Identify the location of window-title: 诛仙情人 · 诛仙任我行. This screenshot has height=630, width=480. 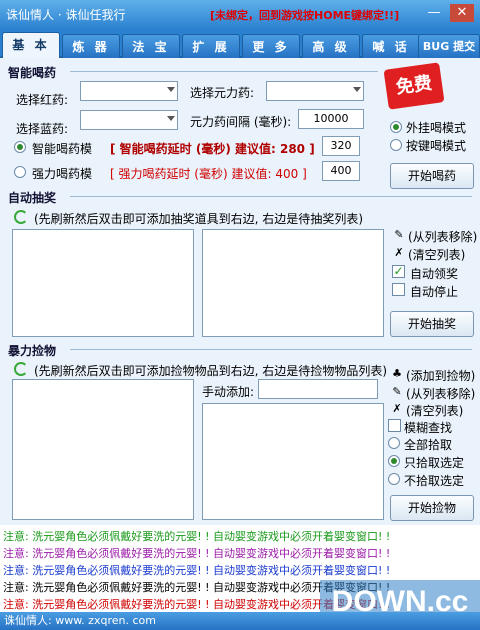
(66, 15).